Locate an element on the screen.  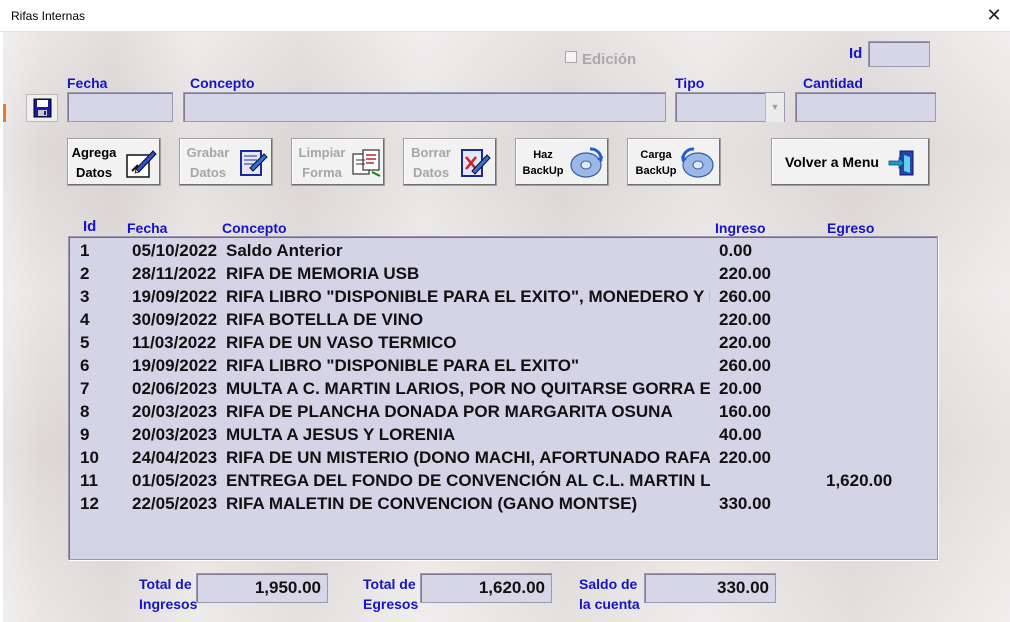
row-fecha: 28/11/2022 is located at coordinates (174, 273).